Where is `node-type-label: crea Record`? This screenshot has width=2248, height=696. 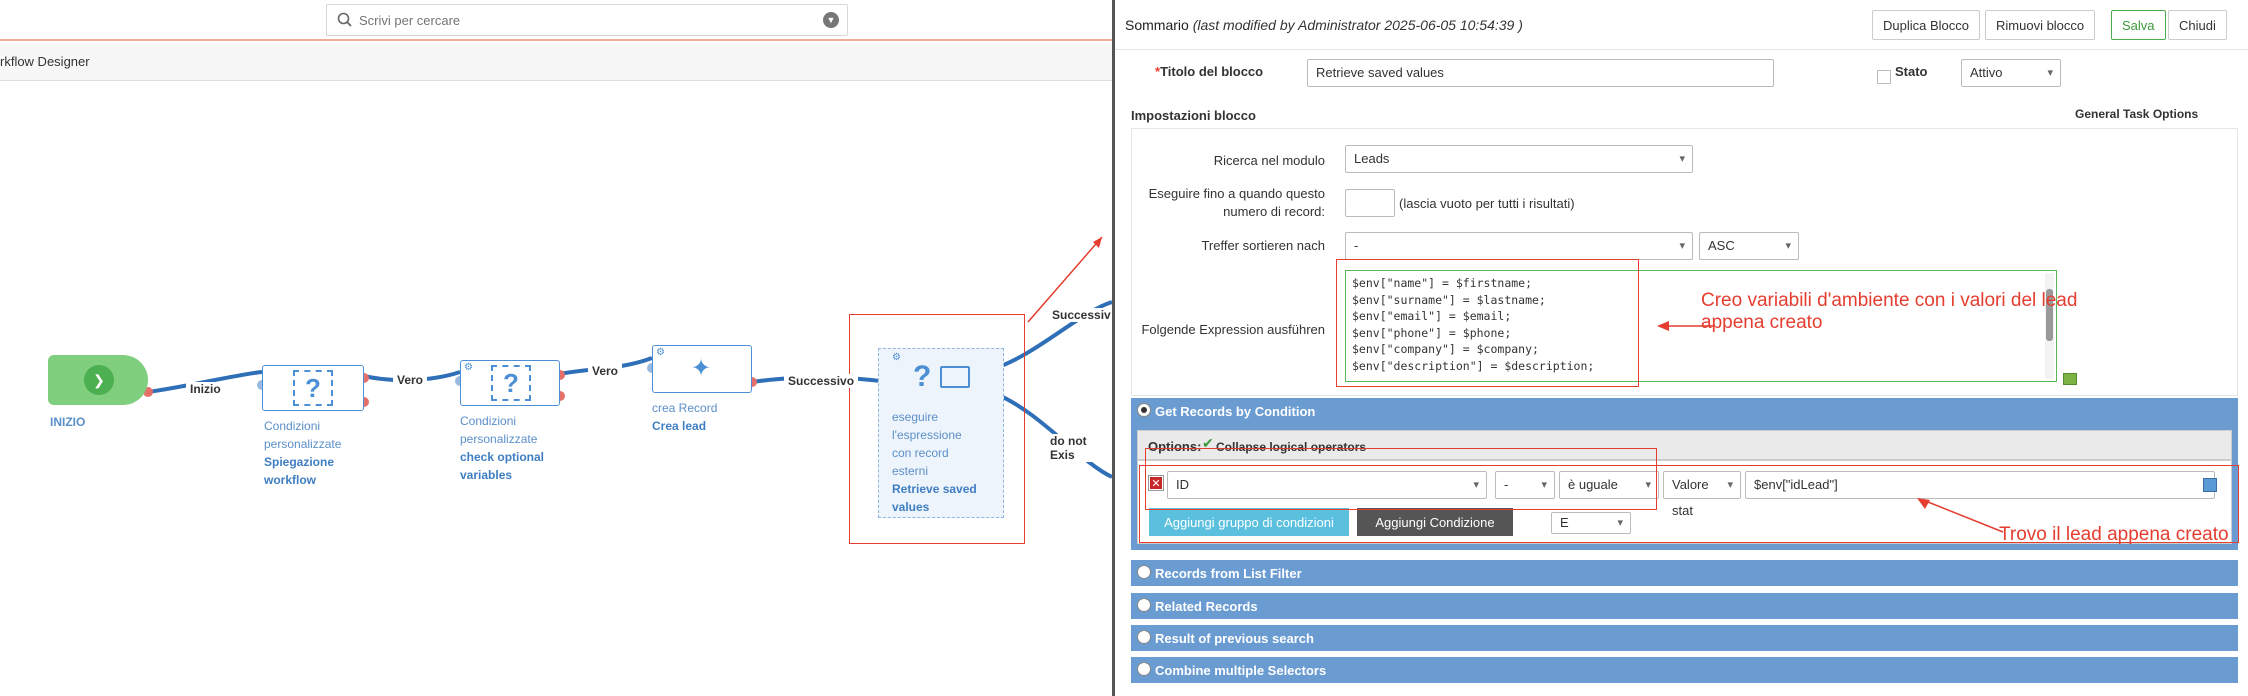
node-type-label: crea Record is located at coordinates (685, 408).